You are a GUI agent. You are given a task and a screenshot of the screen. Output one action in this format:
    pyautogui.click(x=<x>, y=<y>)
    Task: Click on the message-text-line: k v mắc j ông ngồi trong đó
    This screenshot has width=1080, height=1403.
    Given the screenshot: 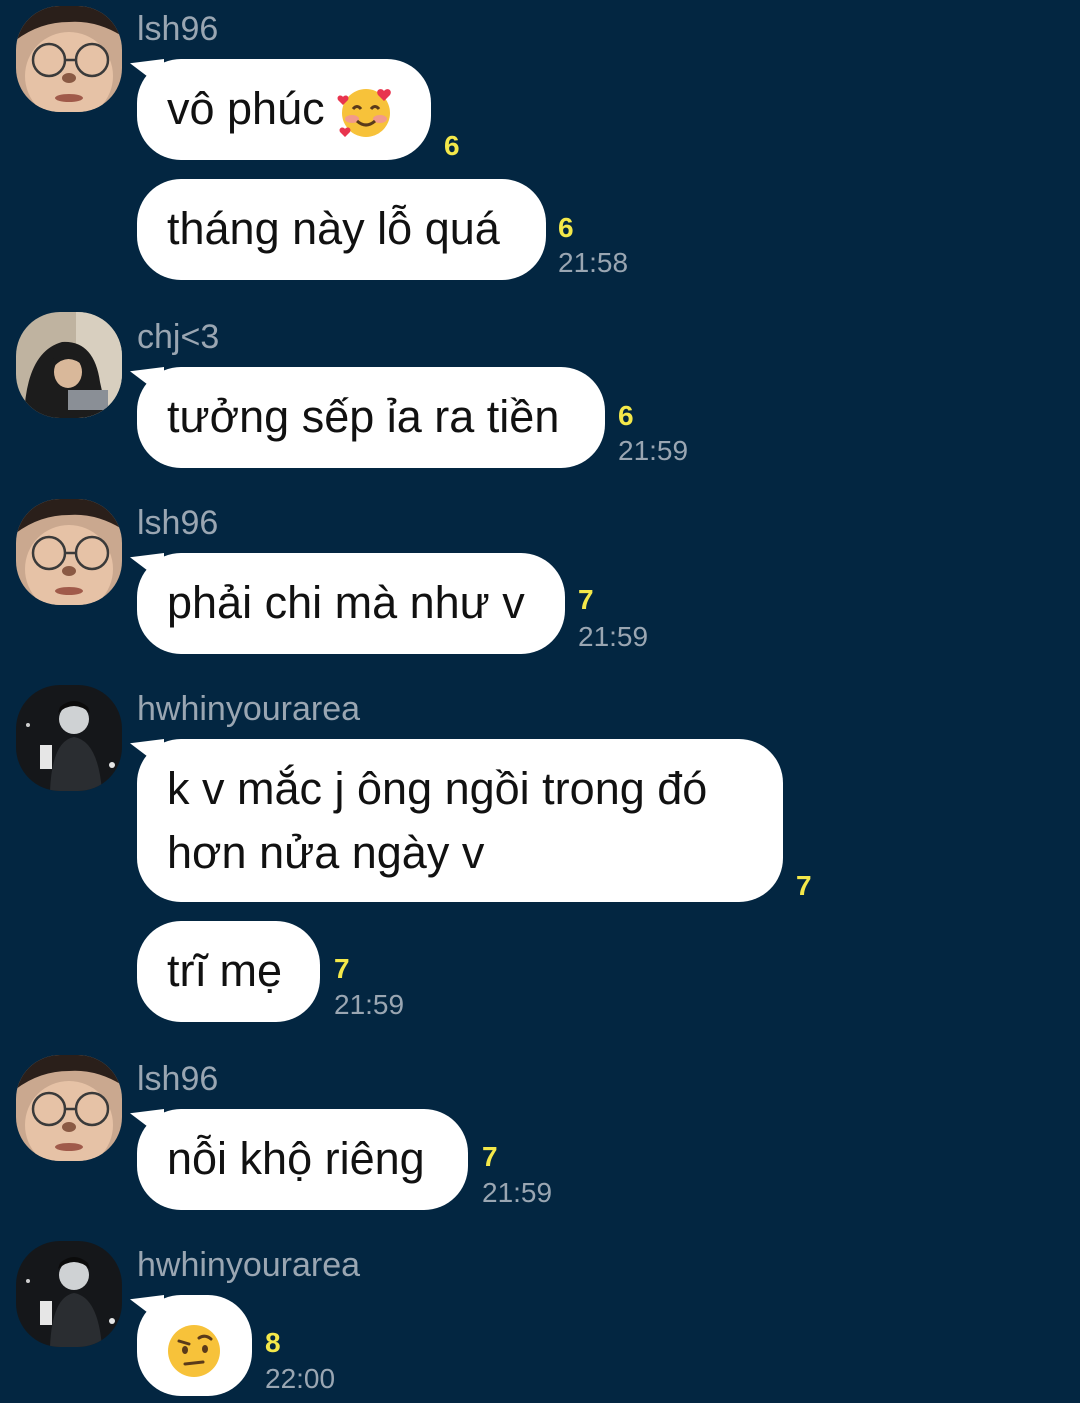 What is the action you would take?
    pyautogui.click(x=437, y=788)
    